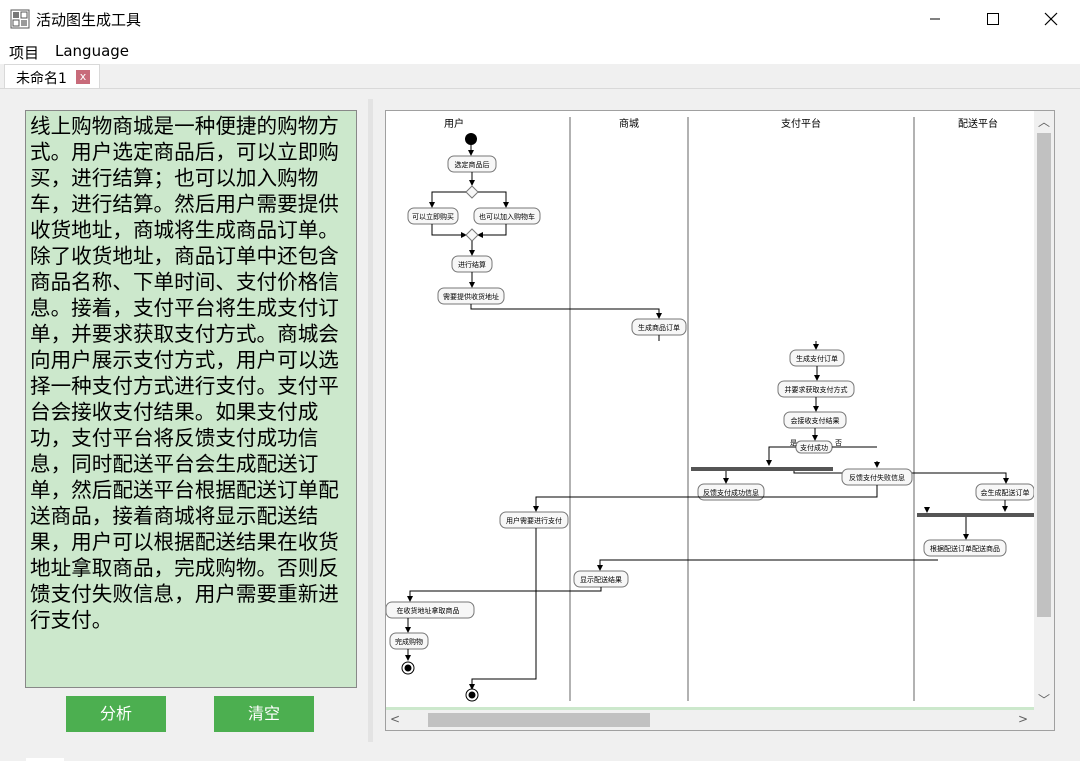 The height and width of the screenshot is (761, 1080). What do you see at coordinates (264, 714) in the screenshot?
I see `clear-button: 清空` at bounding box center [264, 714].